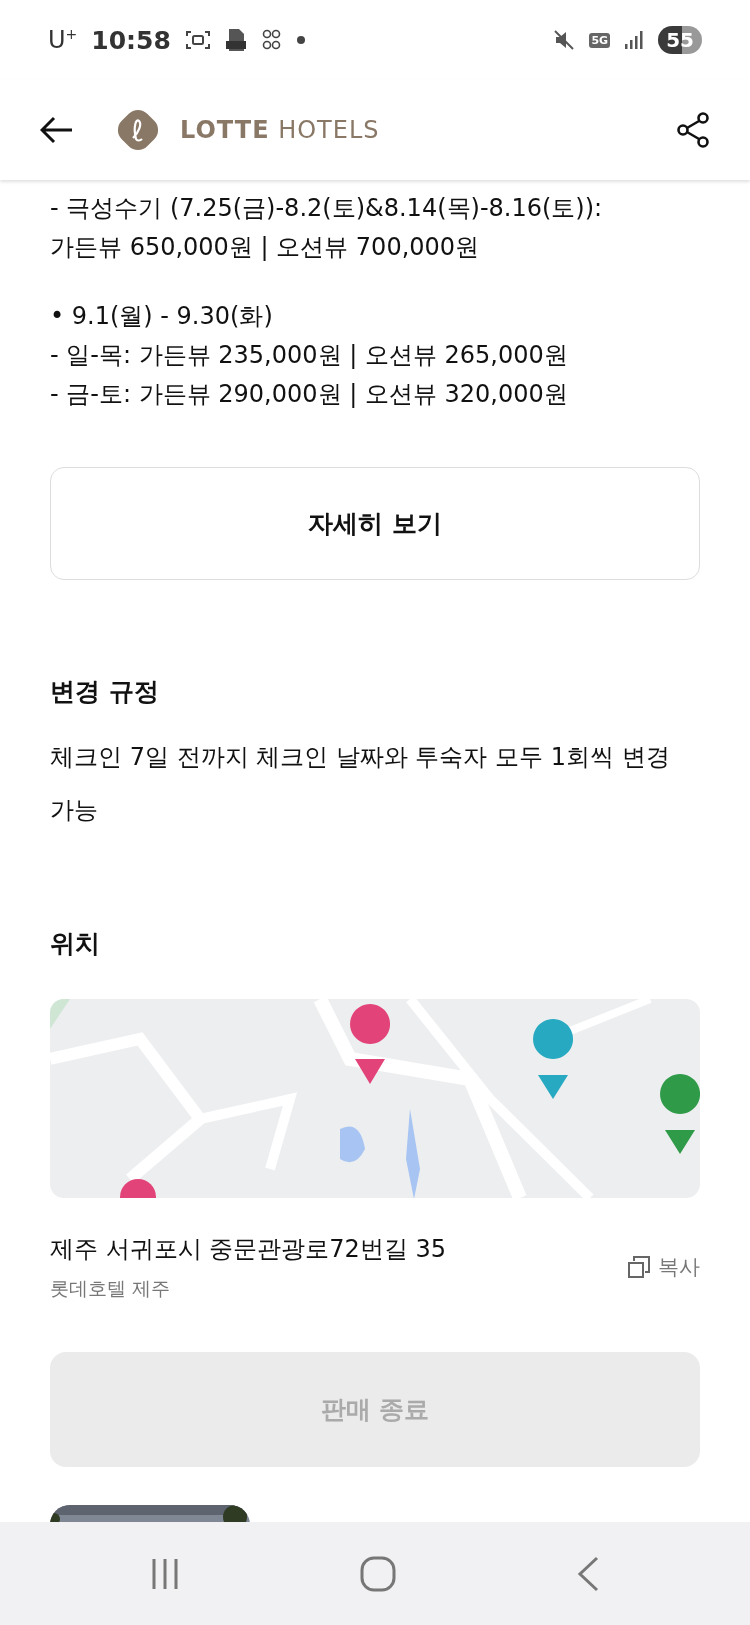 The width and height of the screenshot is (750, 1625). I want to click on mute-icon, so click(564, 40).